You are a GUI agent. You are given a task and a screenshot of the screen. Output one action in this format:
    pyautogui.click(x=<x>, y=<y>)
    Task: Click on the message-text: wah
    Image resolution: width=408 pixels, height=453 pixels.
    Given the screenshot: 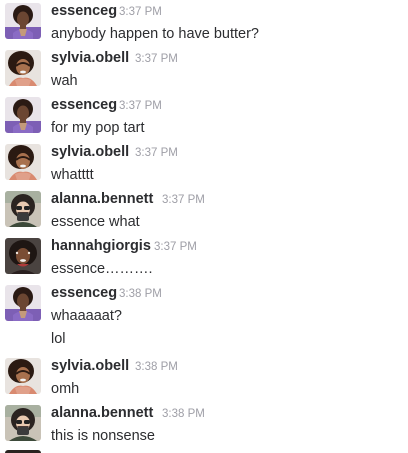 What is the action you would take?
    pyautogui.click(x=64, y=81)
    